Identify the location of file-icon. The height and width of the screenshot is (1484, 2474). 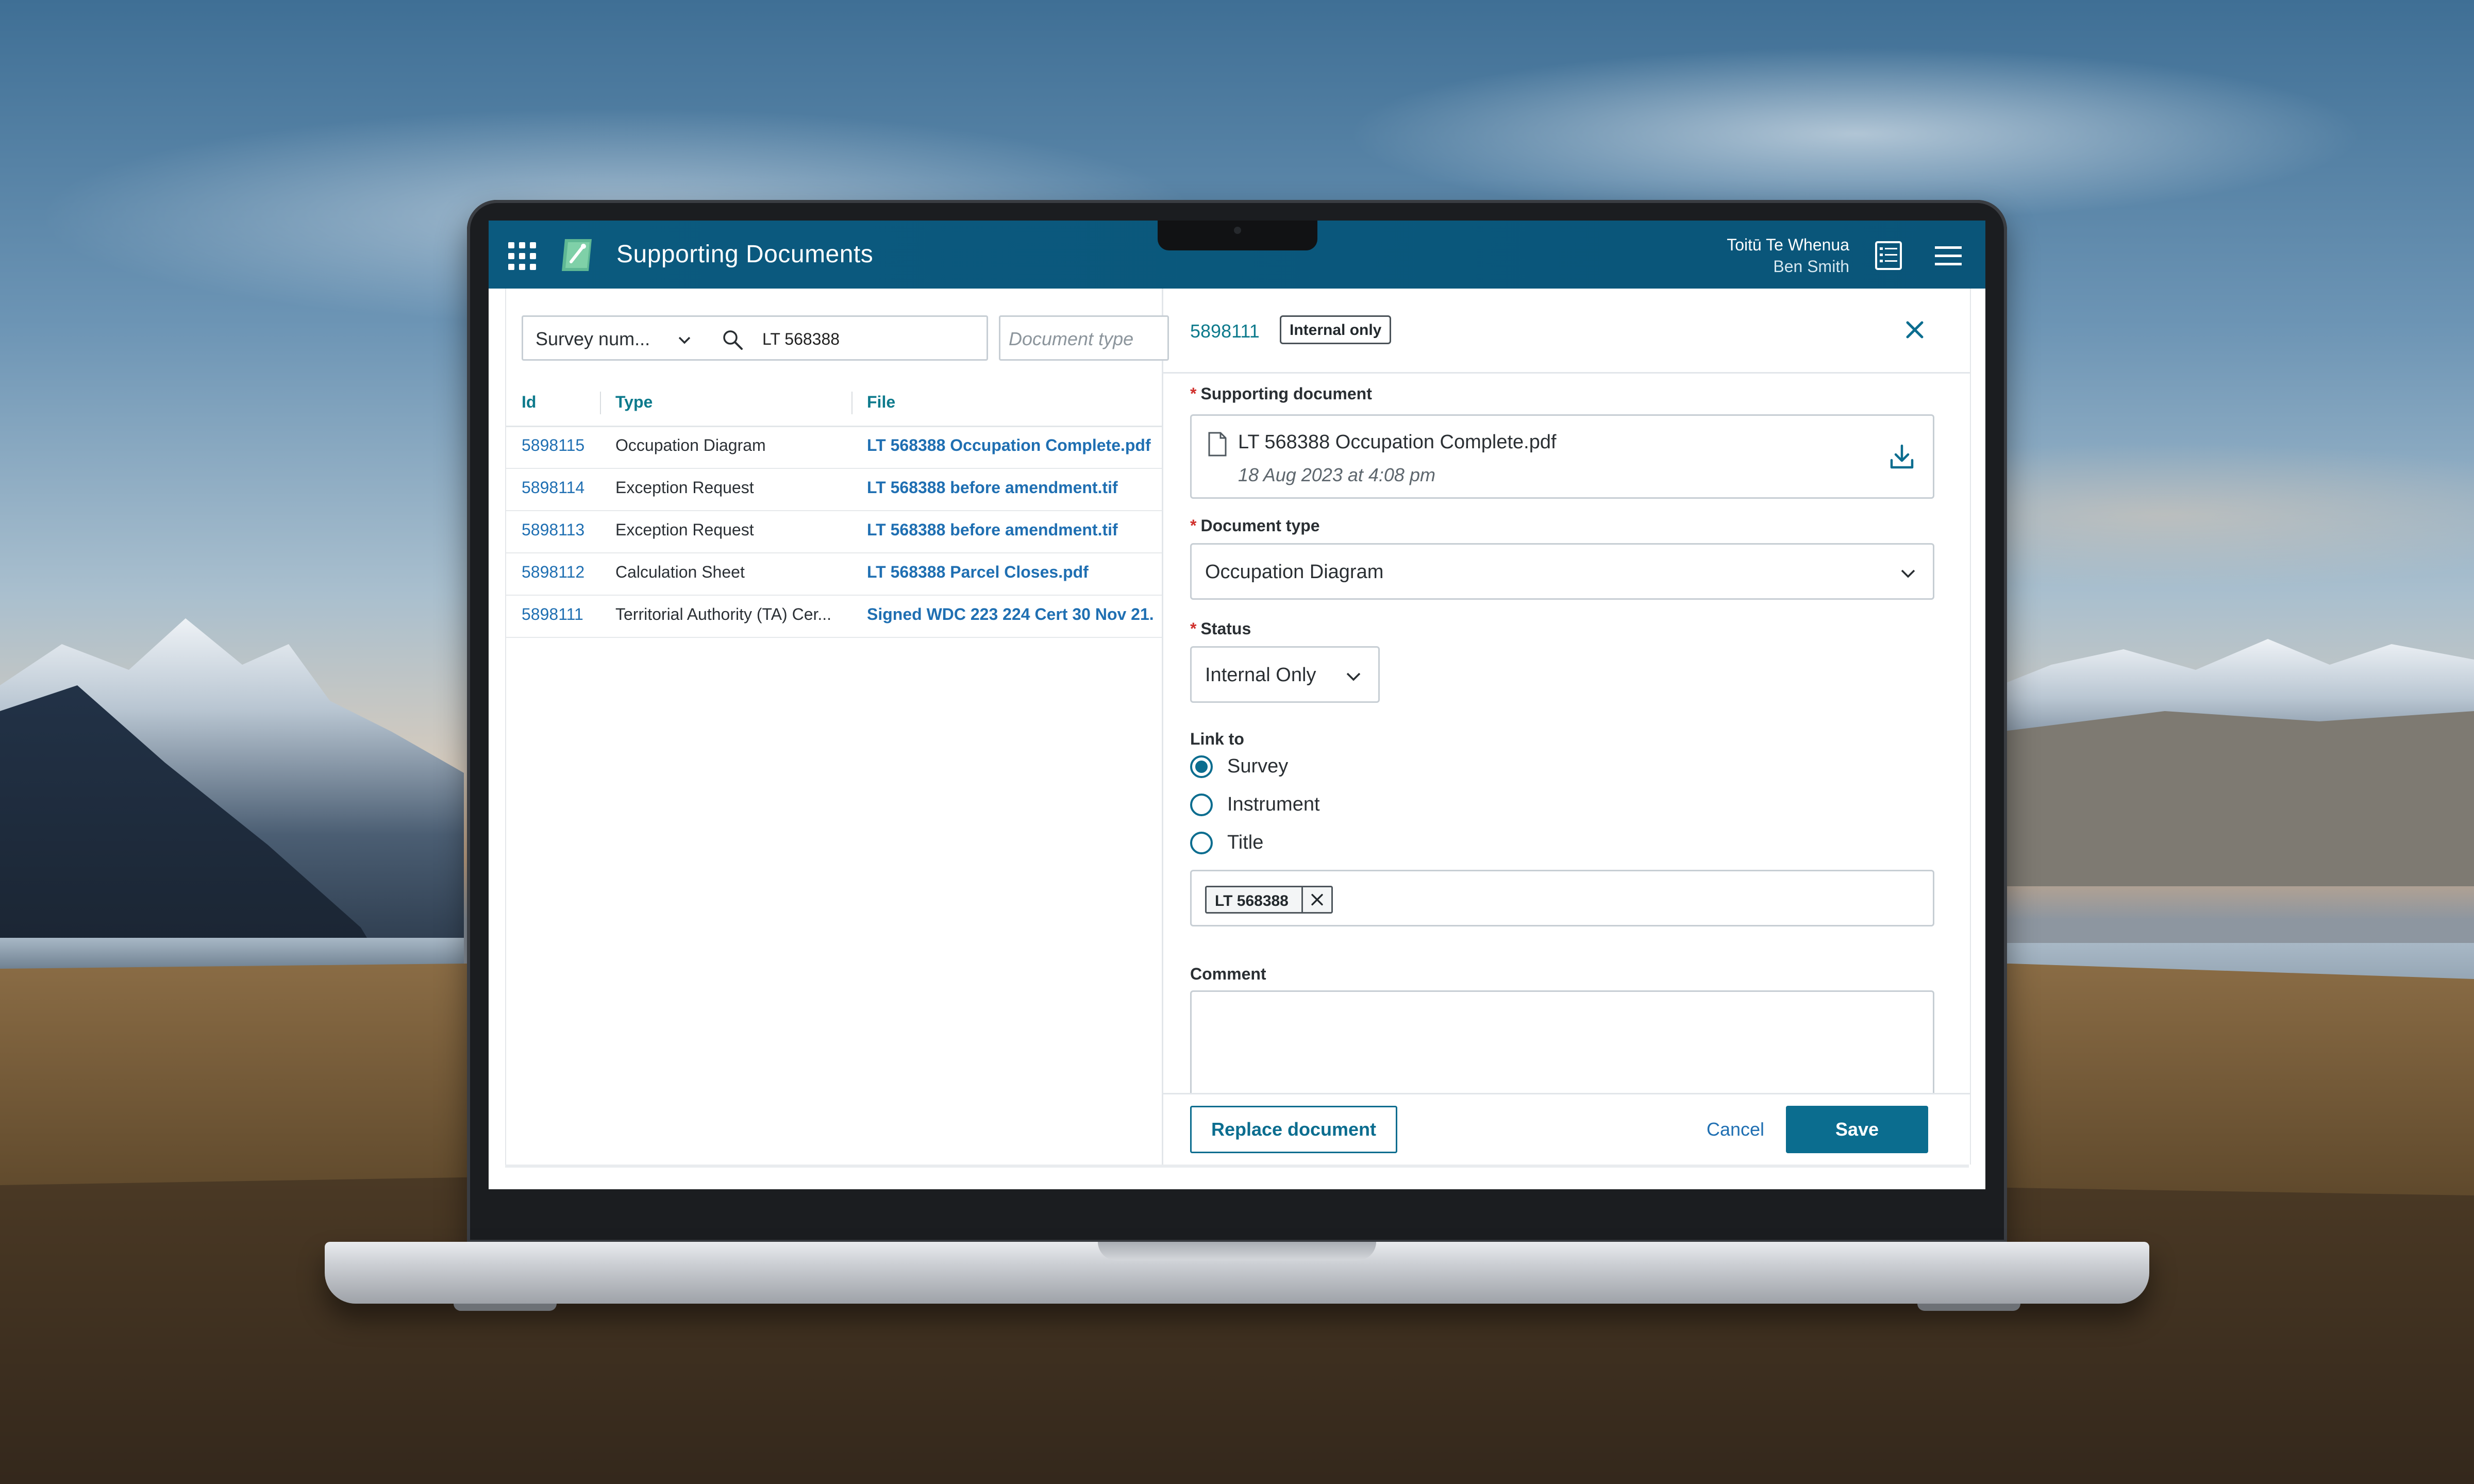
(1217, 444).